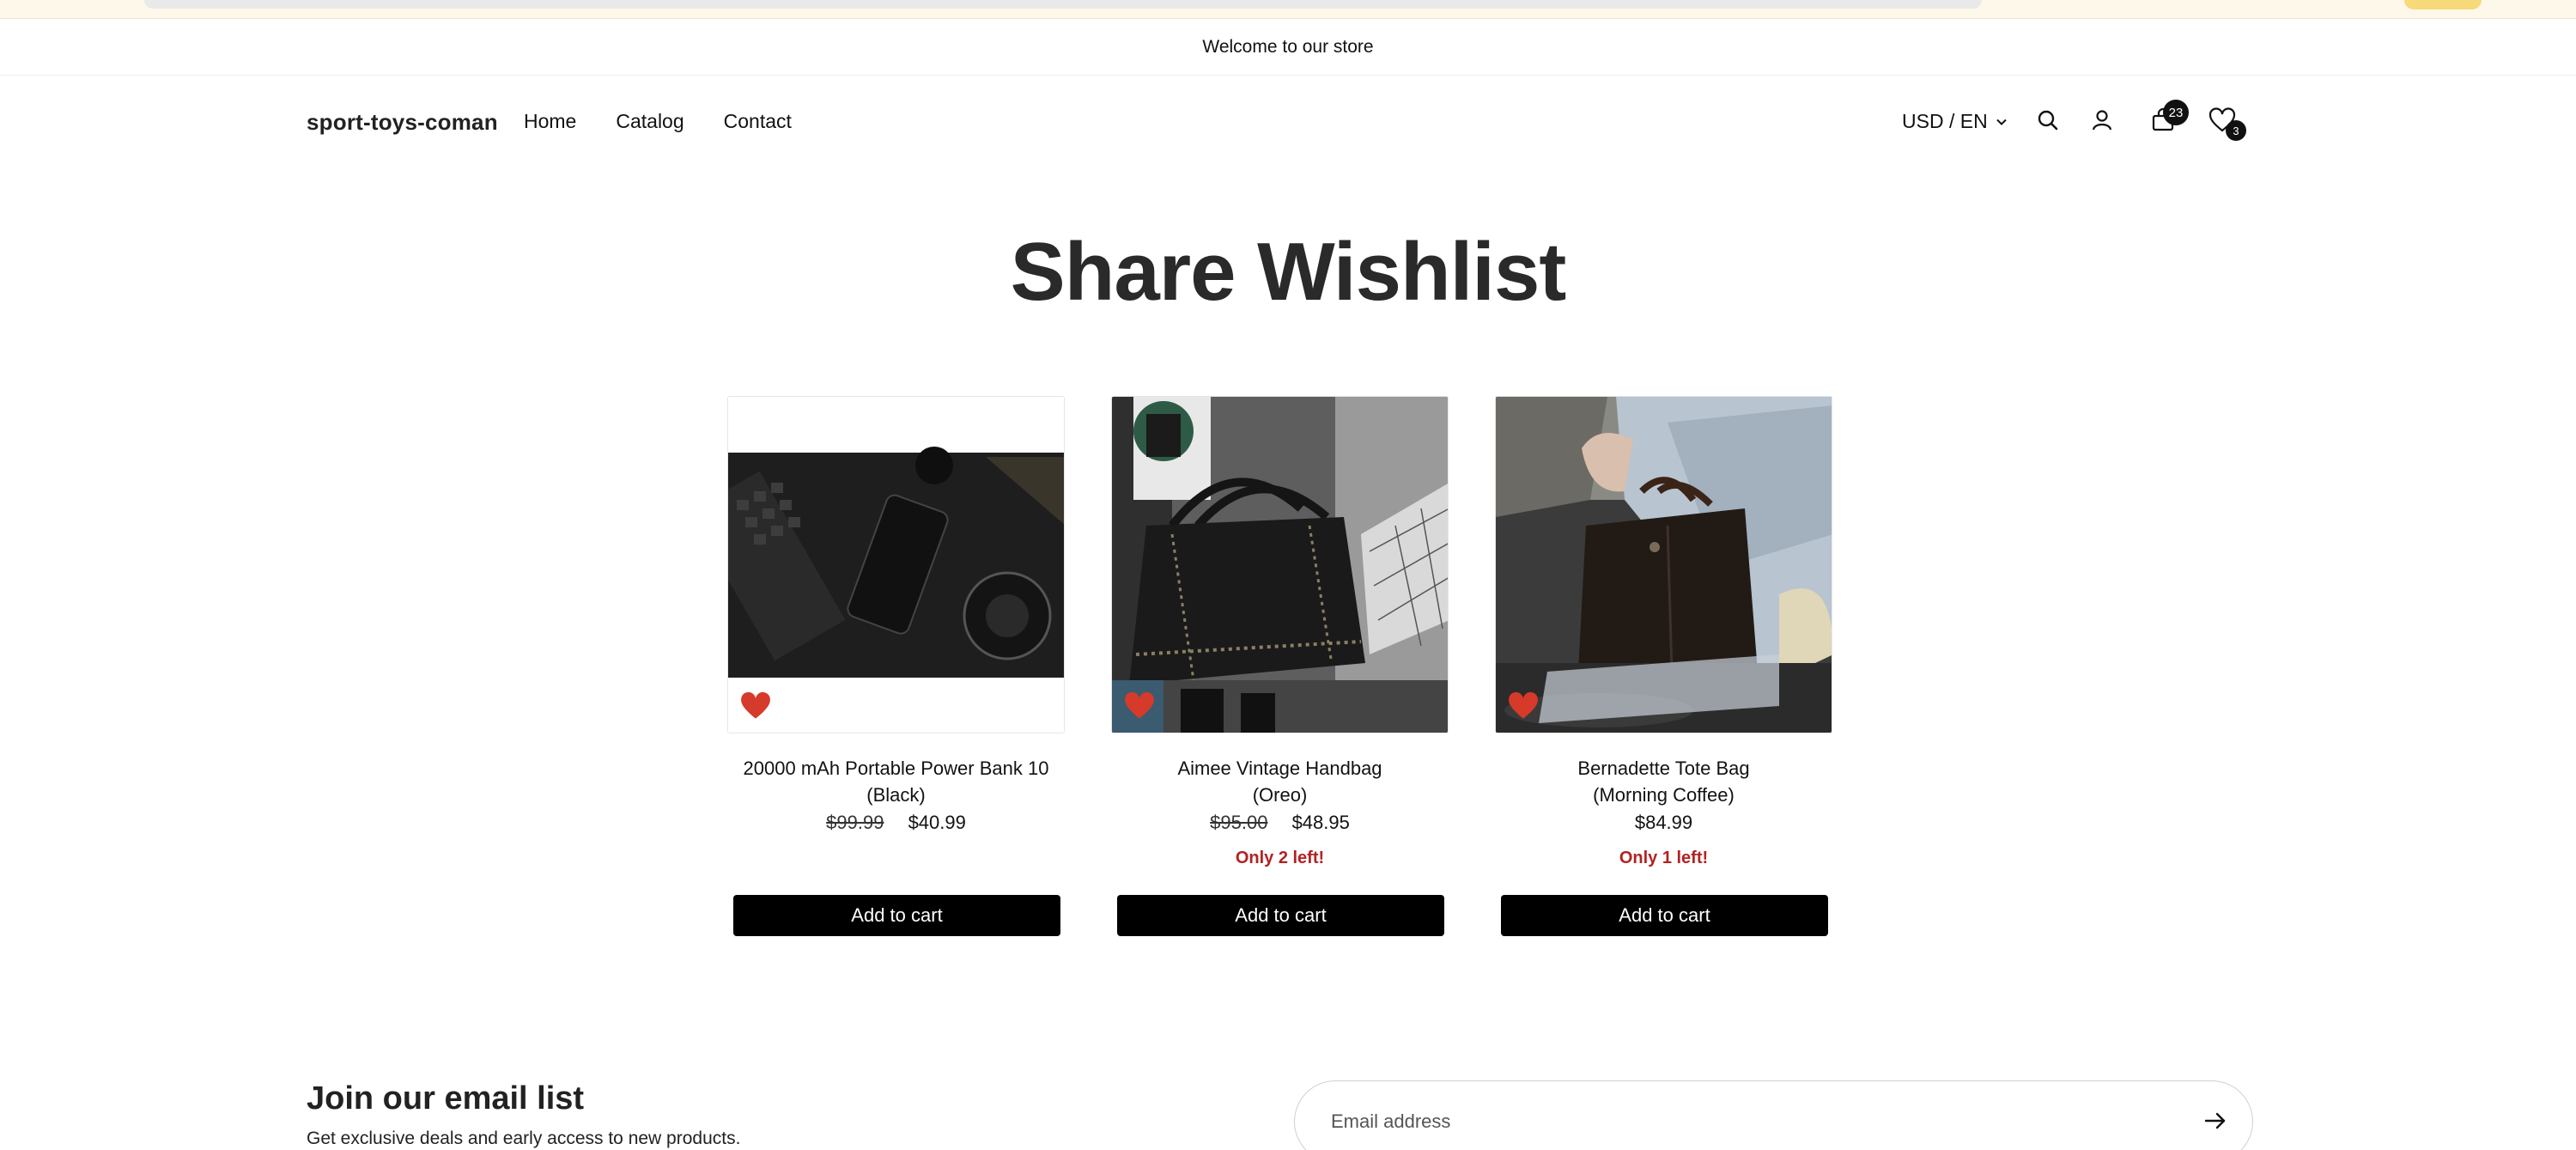 The width and height of the screenshot is (2576, 1150). I want to click on locale-selector: USD / EN, so click(1955, 121).